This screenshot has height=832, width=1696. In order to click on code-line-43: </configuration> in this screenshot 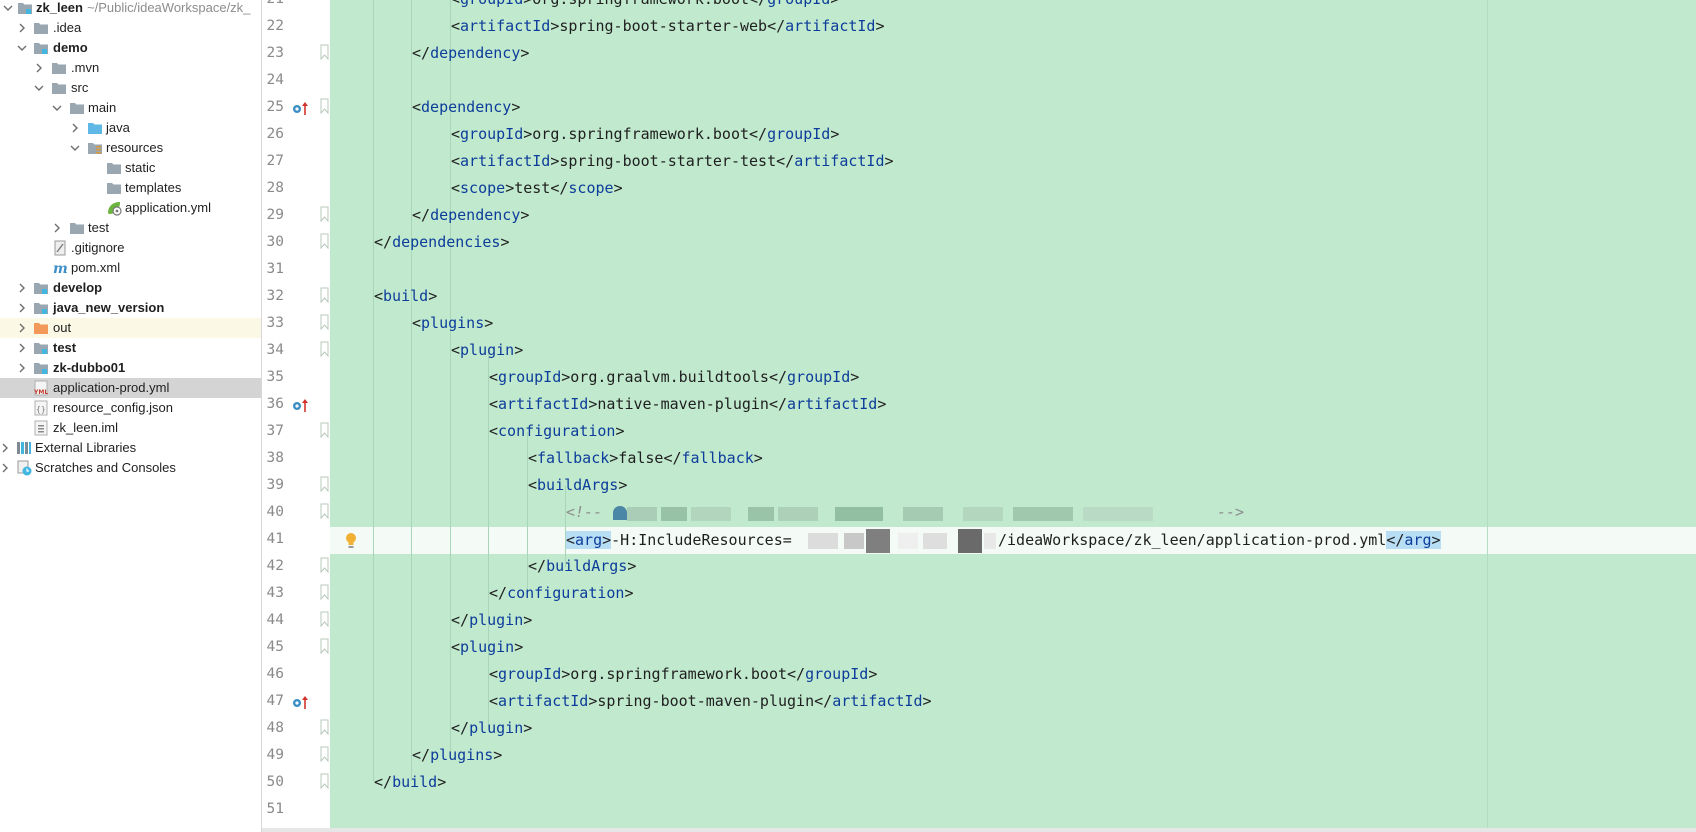, I will do `click(561, 593)`.